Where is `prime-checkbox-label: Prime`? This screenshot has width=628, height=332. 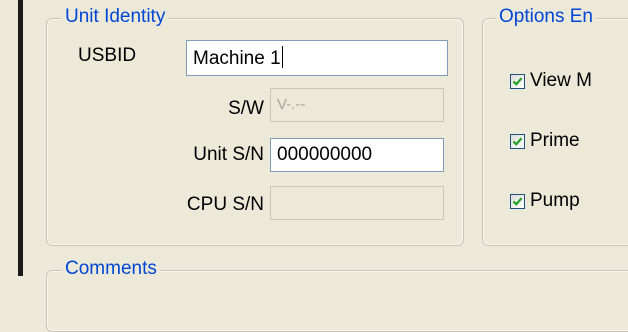
prime-checkbox-label: Prime is located at coordinates (555, 141).